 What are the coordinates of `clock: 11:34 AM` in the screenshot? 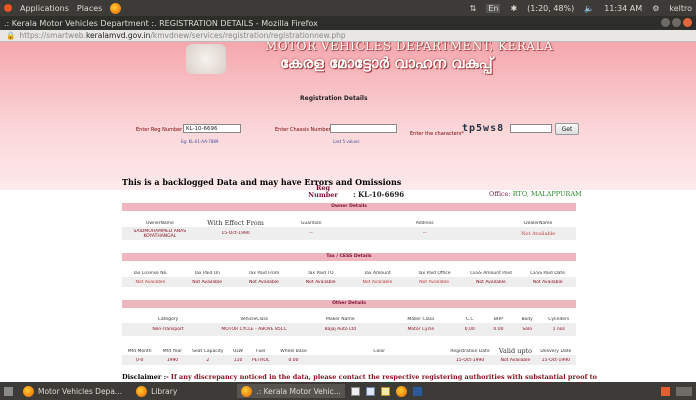 It's located at (623, 8).